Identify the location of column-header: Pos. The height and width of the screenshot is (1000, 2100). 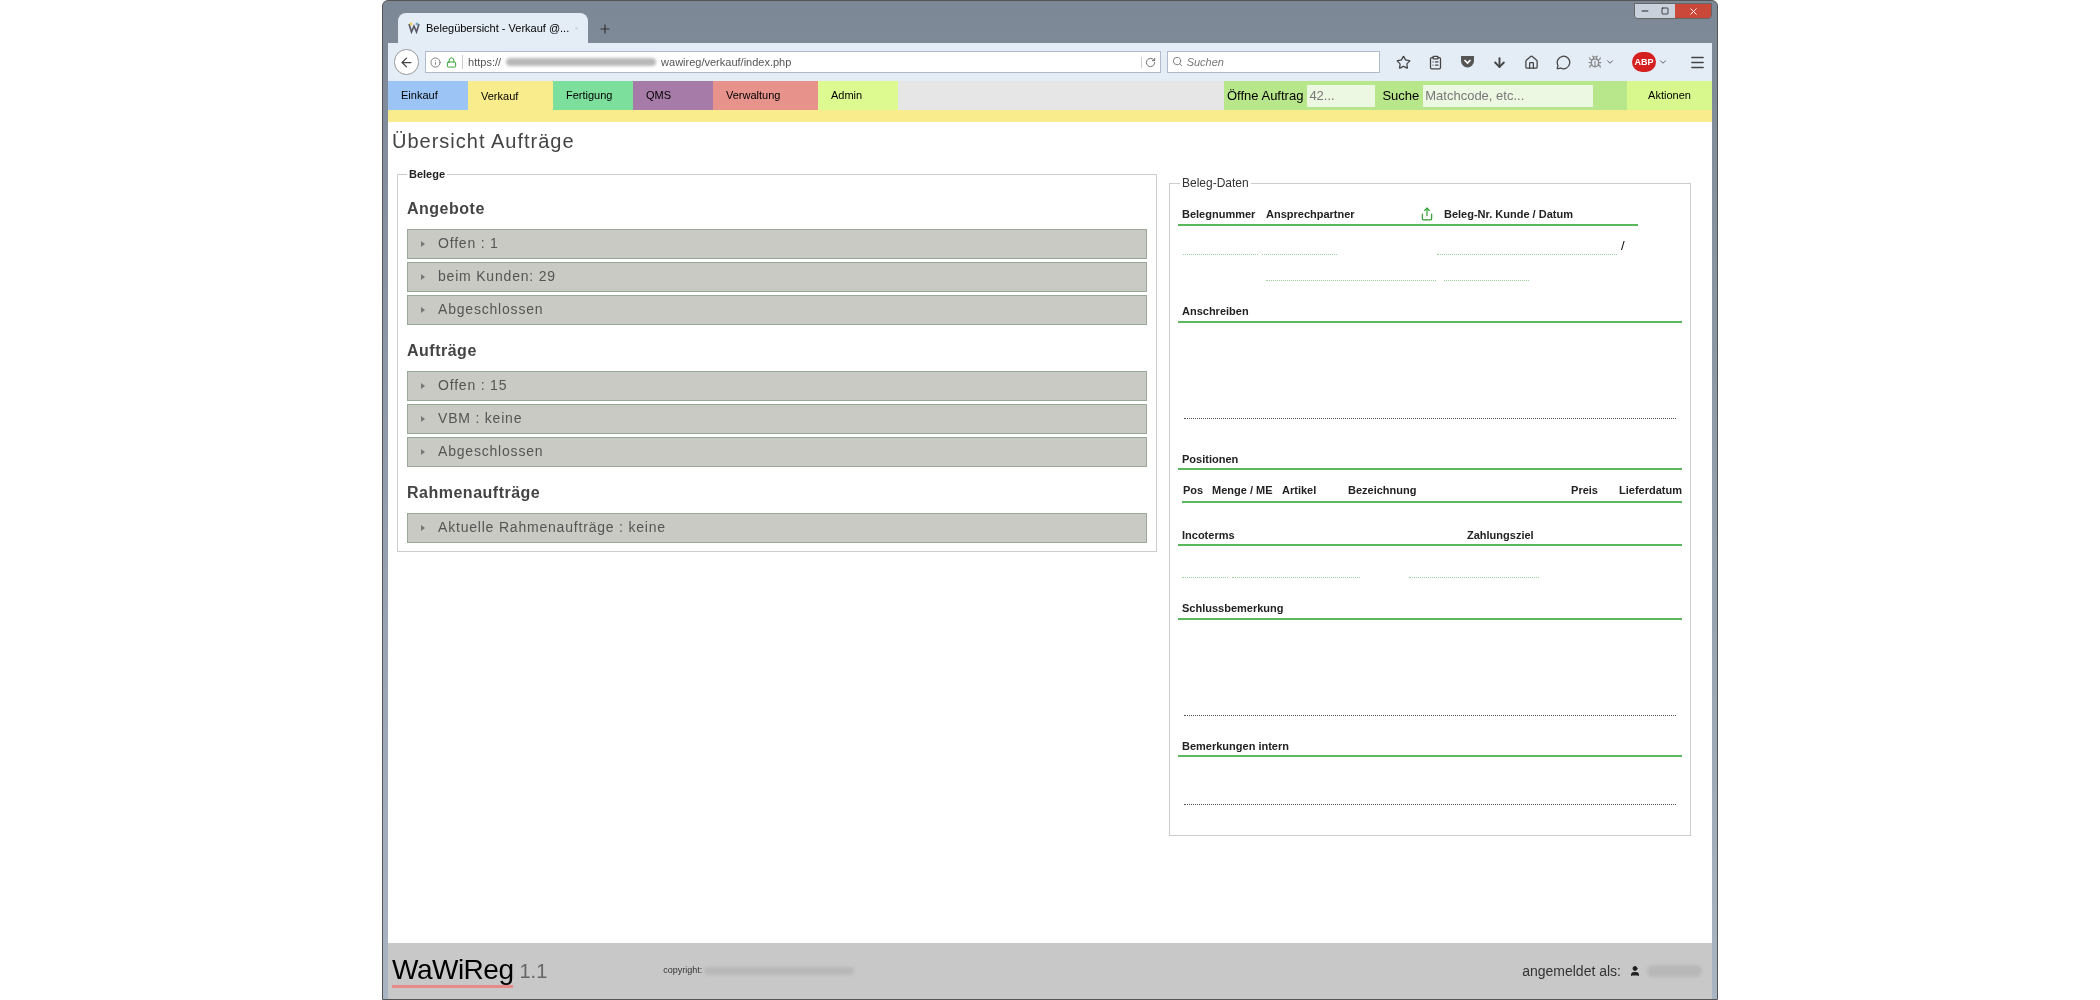
(1193, 490).